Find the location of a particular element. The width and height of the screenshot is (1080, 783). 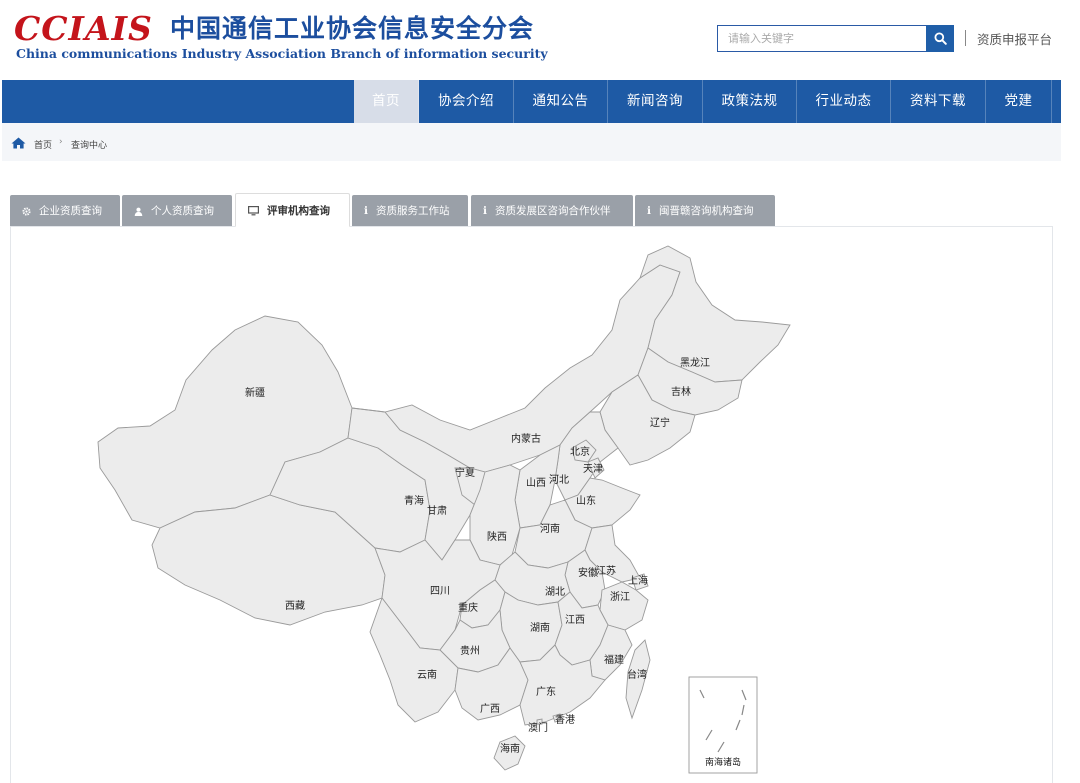

tab-label: 评审机构查询 is located at coordinates (298, 211).